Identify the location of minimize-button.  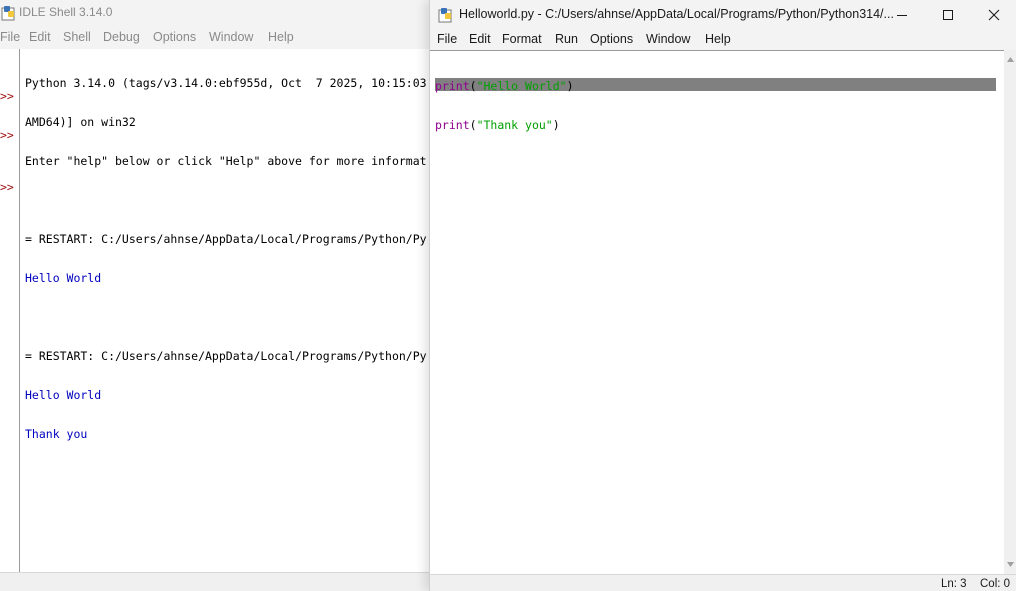
(902, 14).